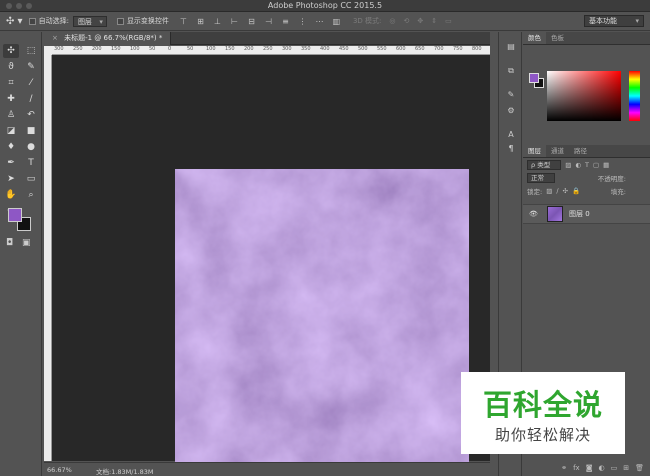 The width and height of the screenshot is (650, 476). Describe the element at coordinates (31, 83) in the screenshot. I see `eyedropper-tool-icon: ⁄` at that location.